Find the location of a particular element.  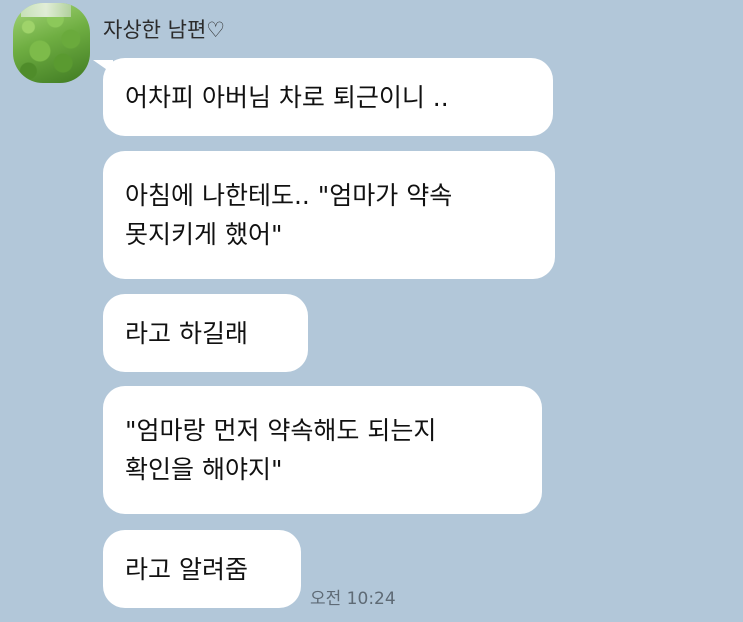

message-text-line: 라고 알려줌 is located at coordinates (186, 569).